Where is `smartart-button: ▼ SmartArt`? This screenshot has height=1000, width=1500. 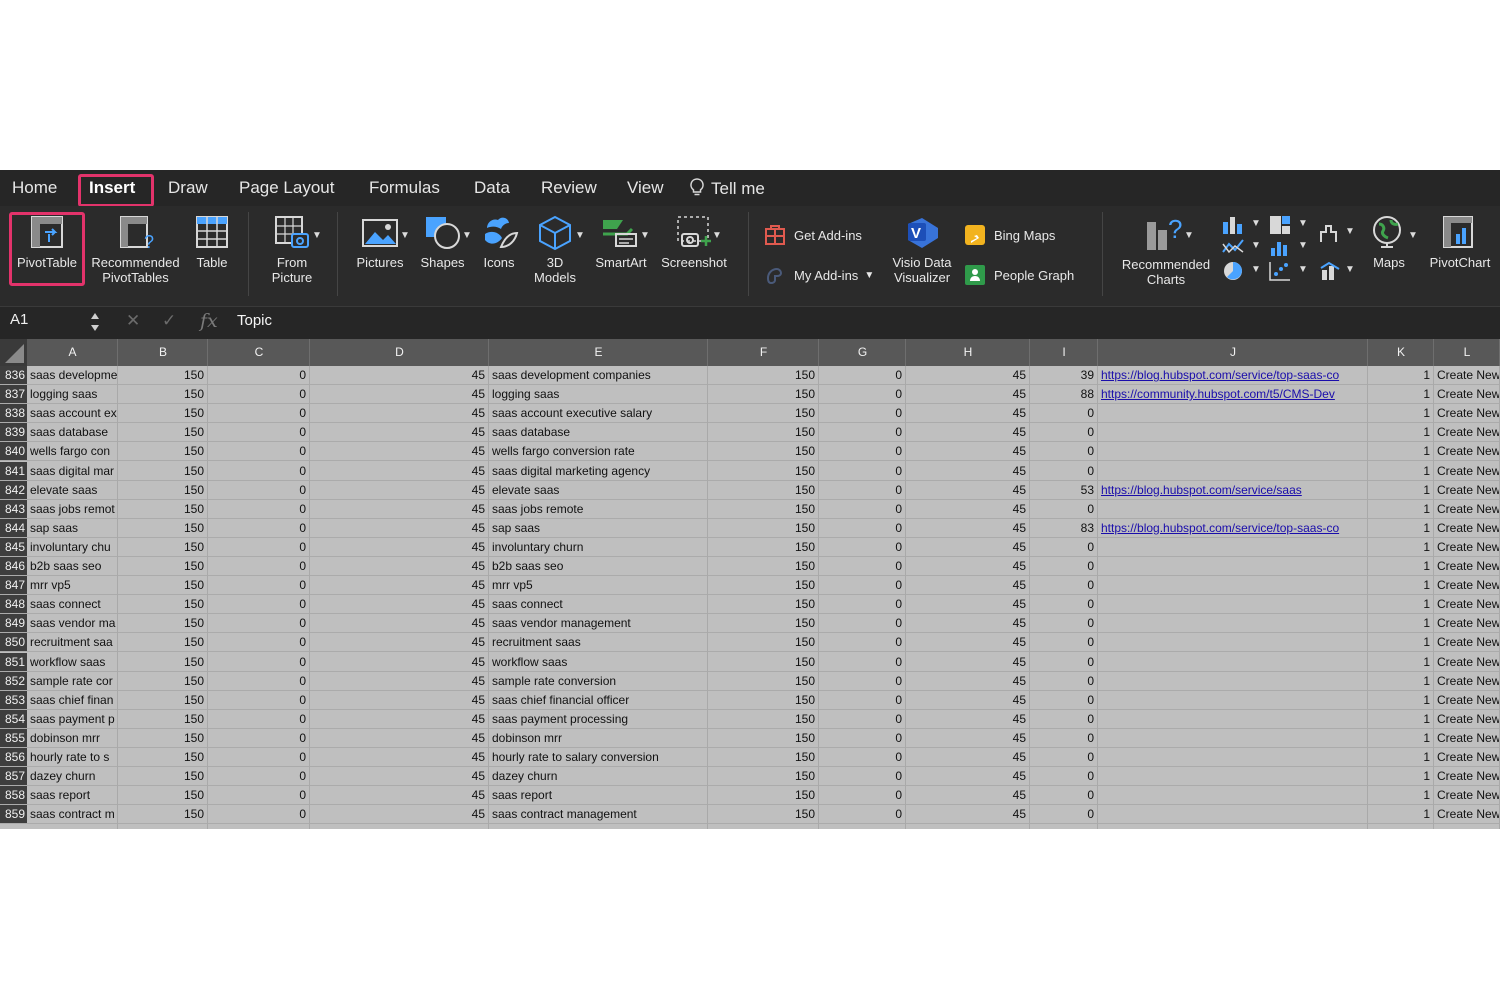
smartart-button: ▼ SmartArt is located at coordinates (621, 242).